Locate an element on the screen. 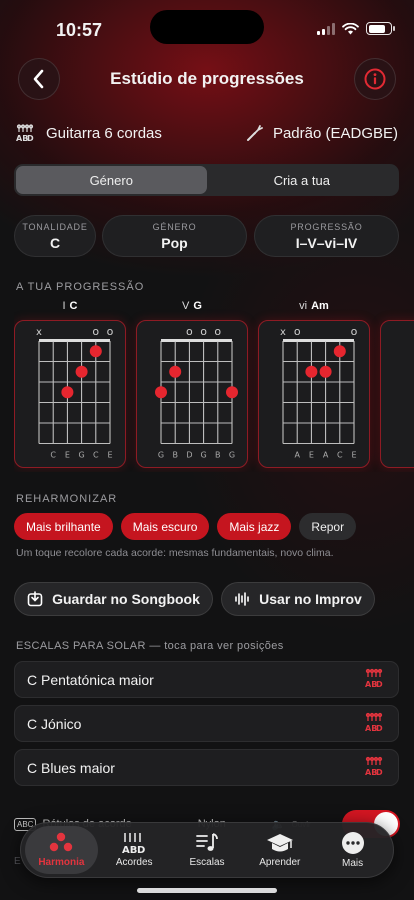  info-icon is located at coordinates (375, 79).